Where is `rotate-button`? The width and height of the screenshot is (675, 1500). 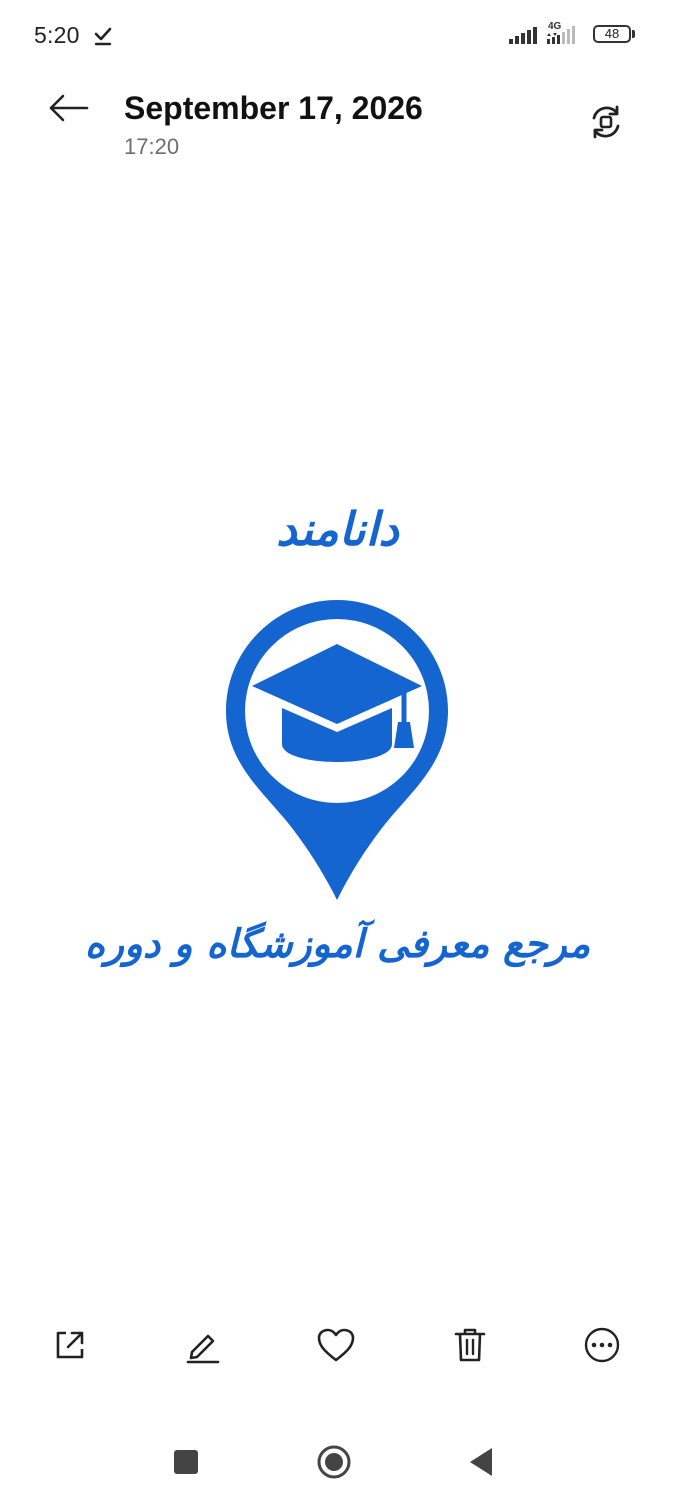
rotate-button is located at coordinates (606, 122).